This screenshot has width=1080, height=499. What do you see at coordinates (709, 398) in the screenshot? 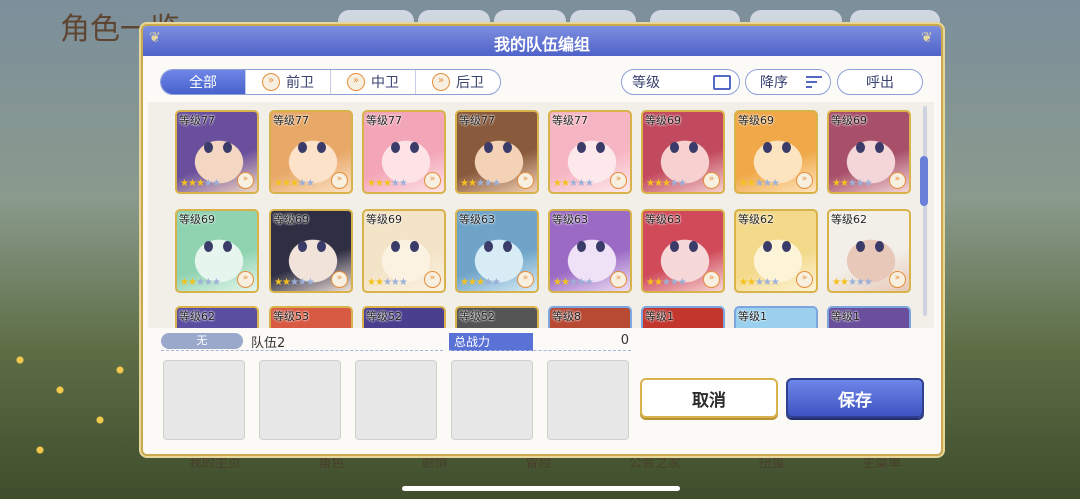
I see `cancel-button: 取消` at bounding box center [709, 398].